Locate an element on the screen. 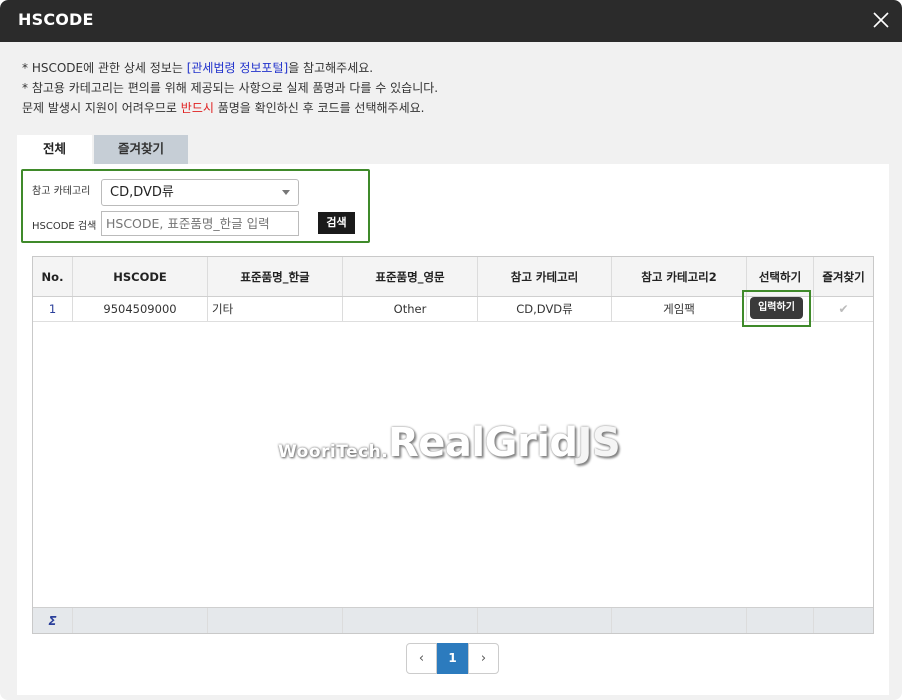  column-header-category: 참고 카테고리 is located at coordinates (545, 276).